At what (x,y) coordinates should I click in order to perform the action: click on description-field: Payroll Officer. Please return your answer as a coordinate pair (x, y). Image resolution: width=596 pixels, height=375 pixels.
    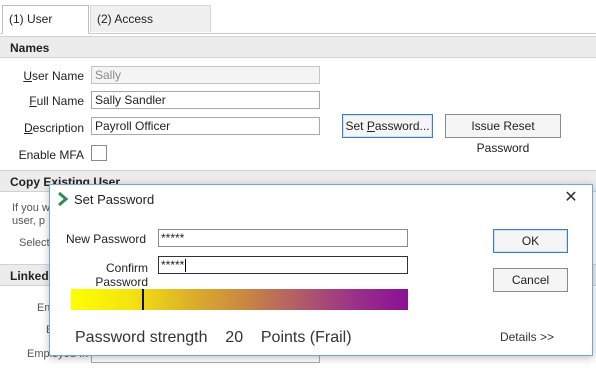
    Looking at the image, I should click on (205, 126).